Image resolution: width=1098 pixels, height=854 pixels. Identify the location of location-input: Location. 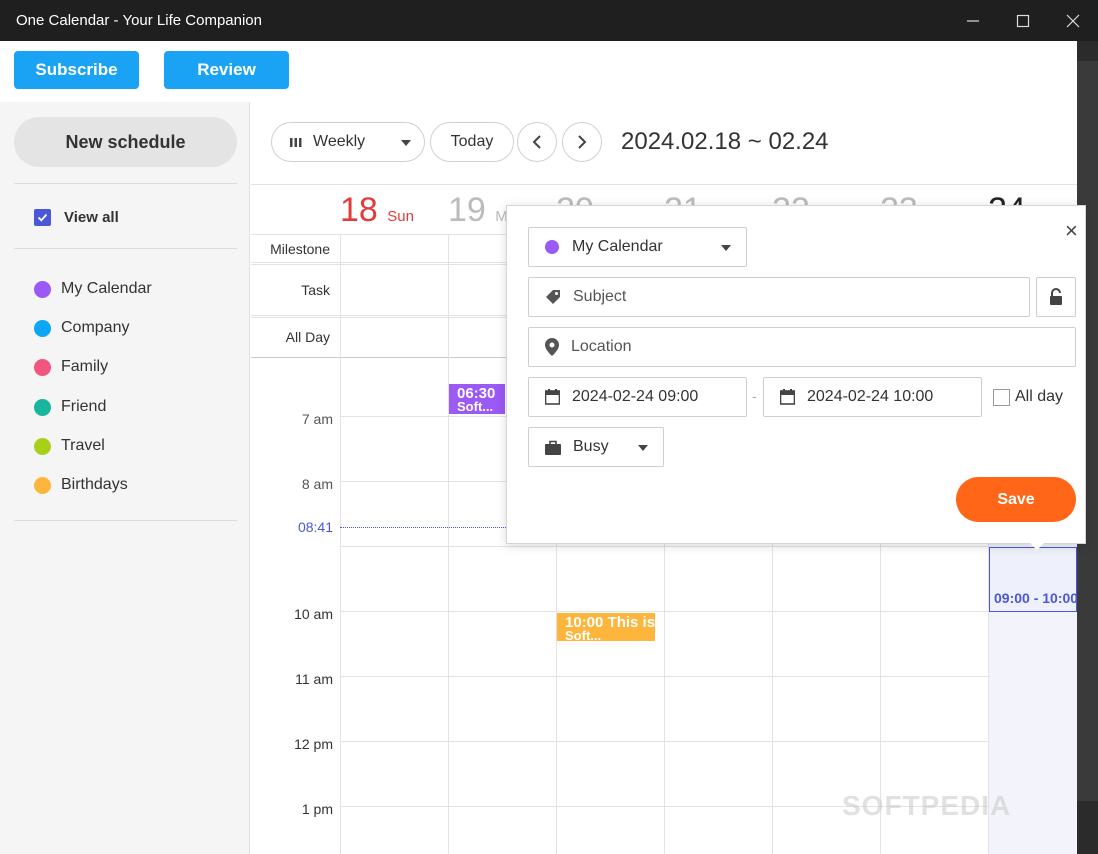
(802, 347).